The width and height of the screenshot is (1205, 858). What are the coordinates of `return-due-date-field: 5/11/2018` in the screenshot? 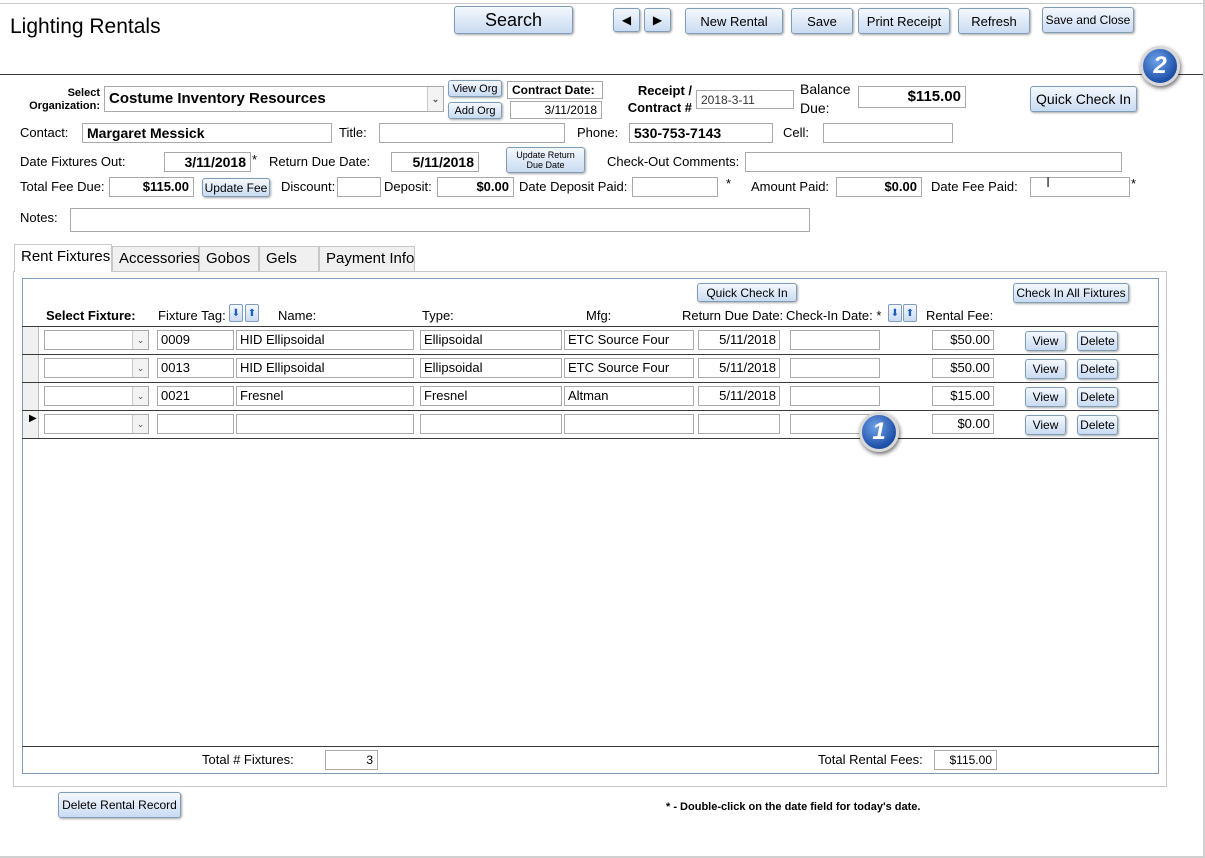 It's located at (435, 162).